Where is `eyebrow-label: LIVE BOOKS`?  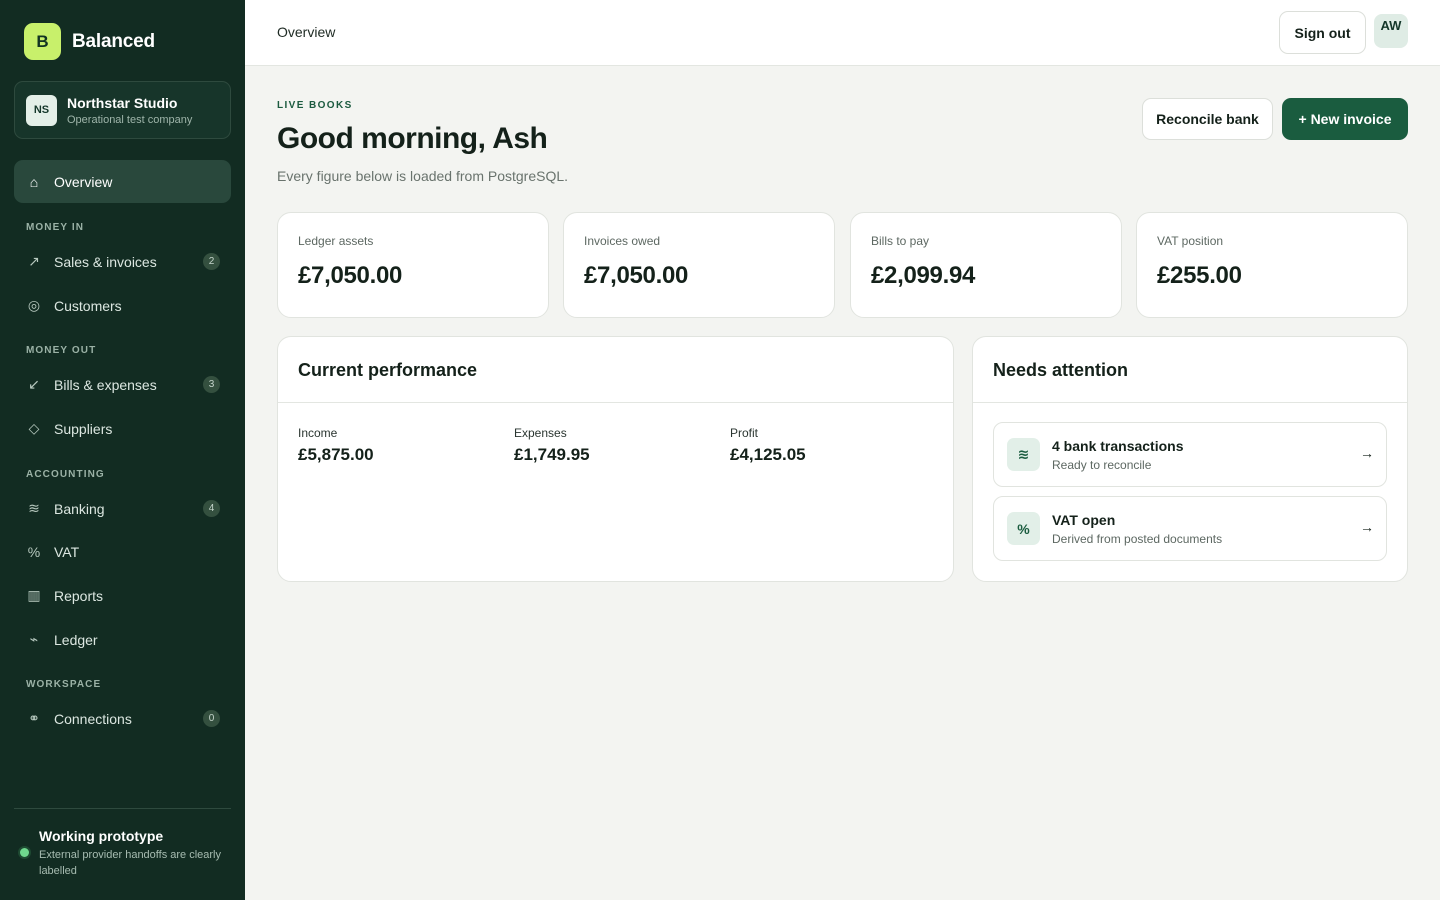
eyebrow-label: LIVE BOOKS is located at coordinates (315, 105).